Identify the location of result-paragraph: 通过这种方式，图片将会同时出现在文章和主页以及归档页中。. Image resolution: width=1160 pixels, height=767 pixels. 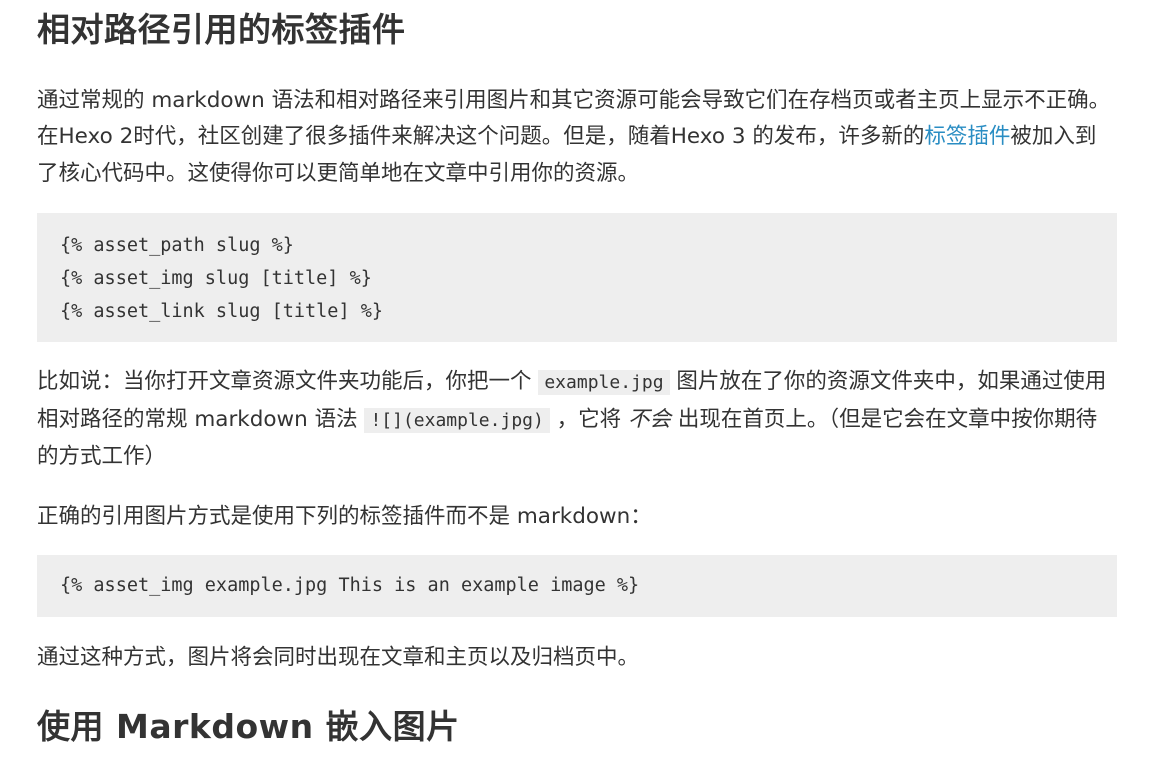
(338, 658).